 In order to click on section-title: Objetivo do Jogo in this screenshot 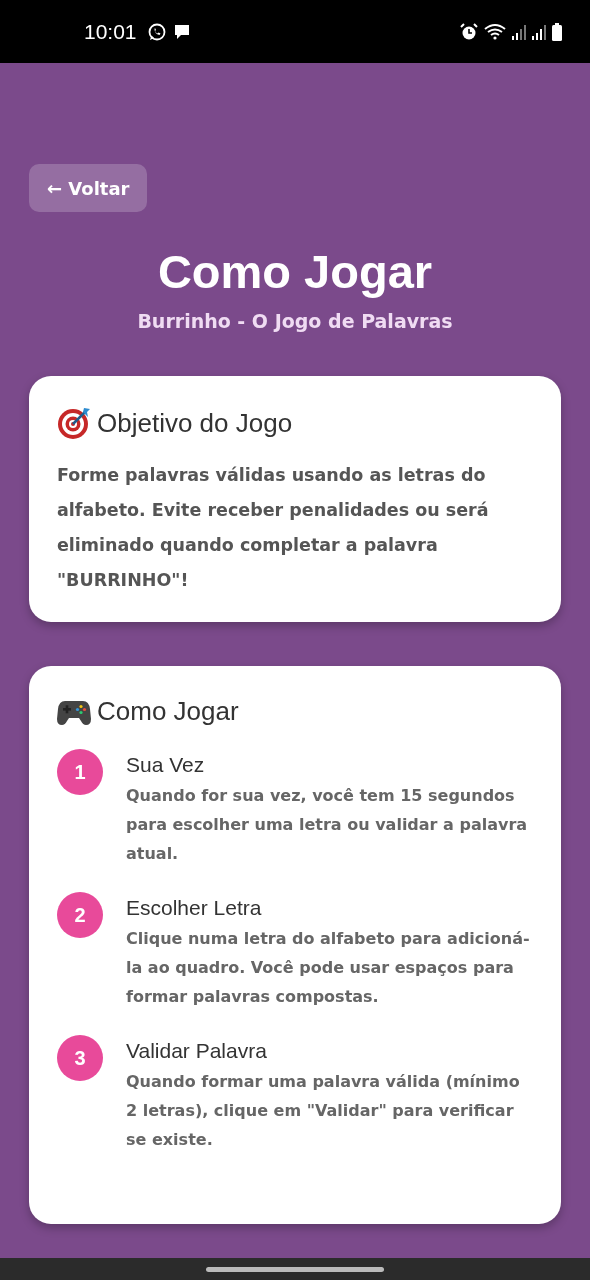, I will do `click(195, 423)`.